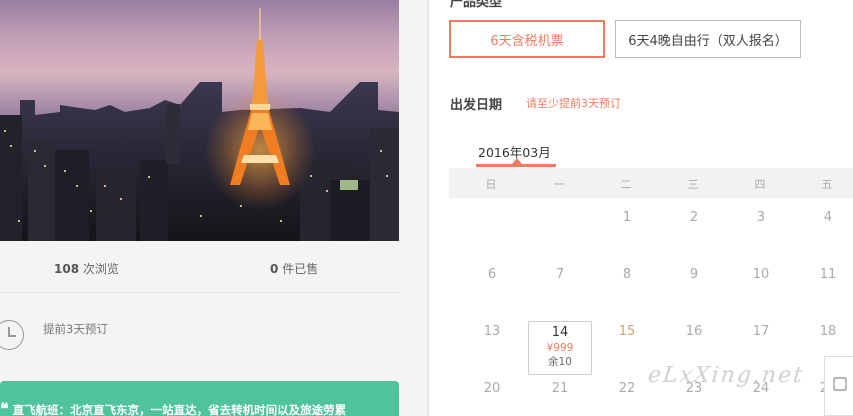  I want to click on sold-stat: 0 件已售, so click(294, 268).